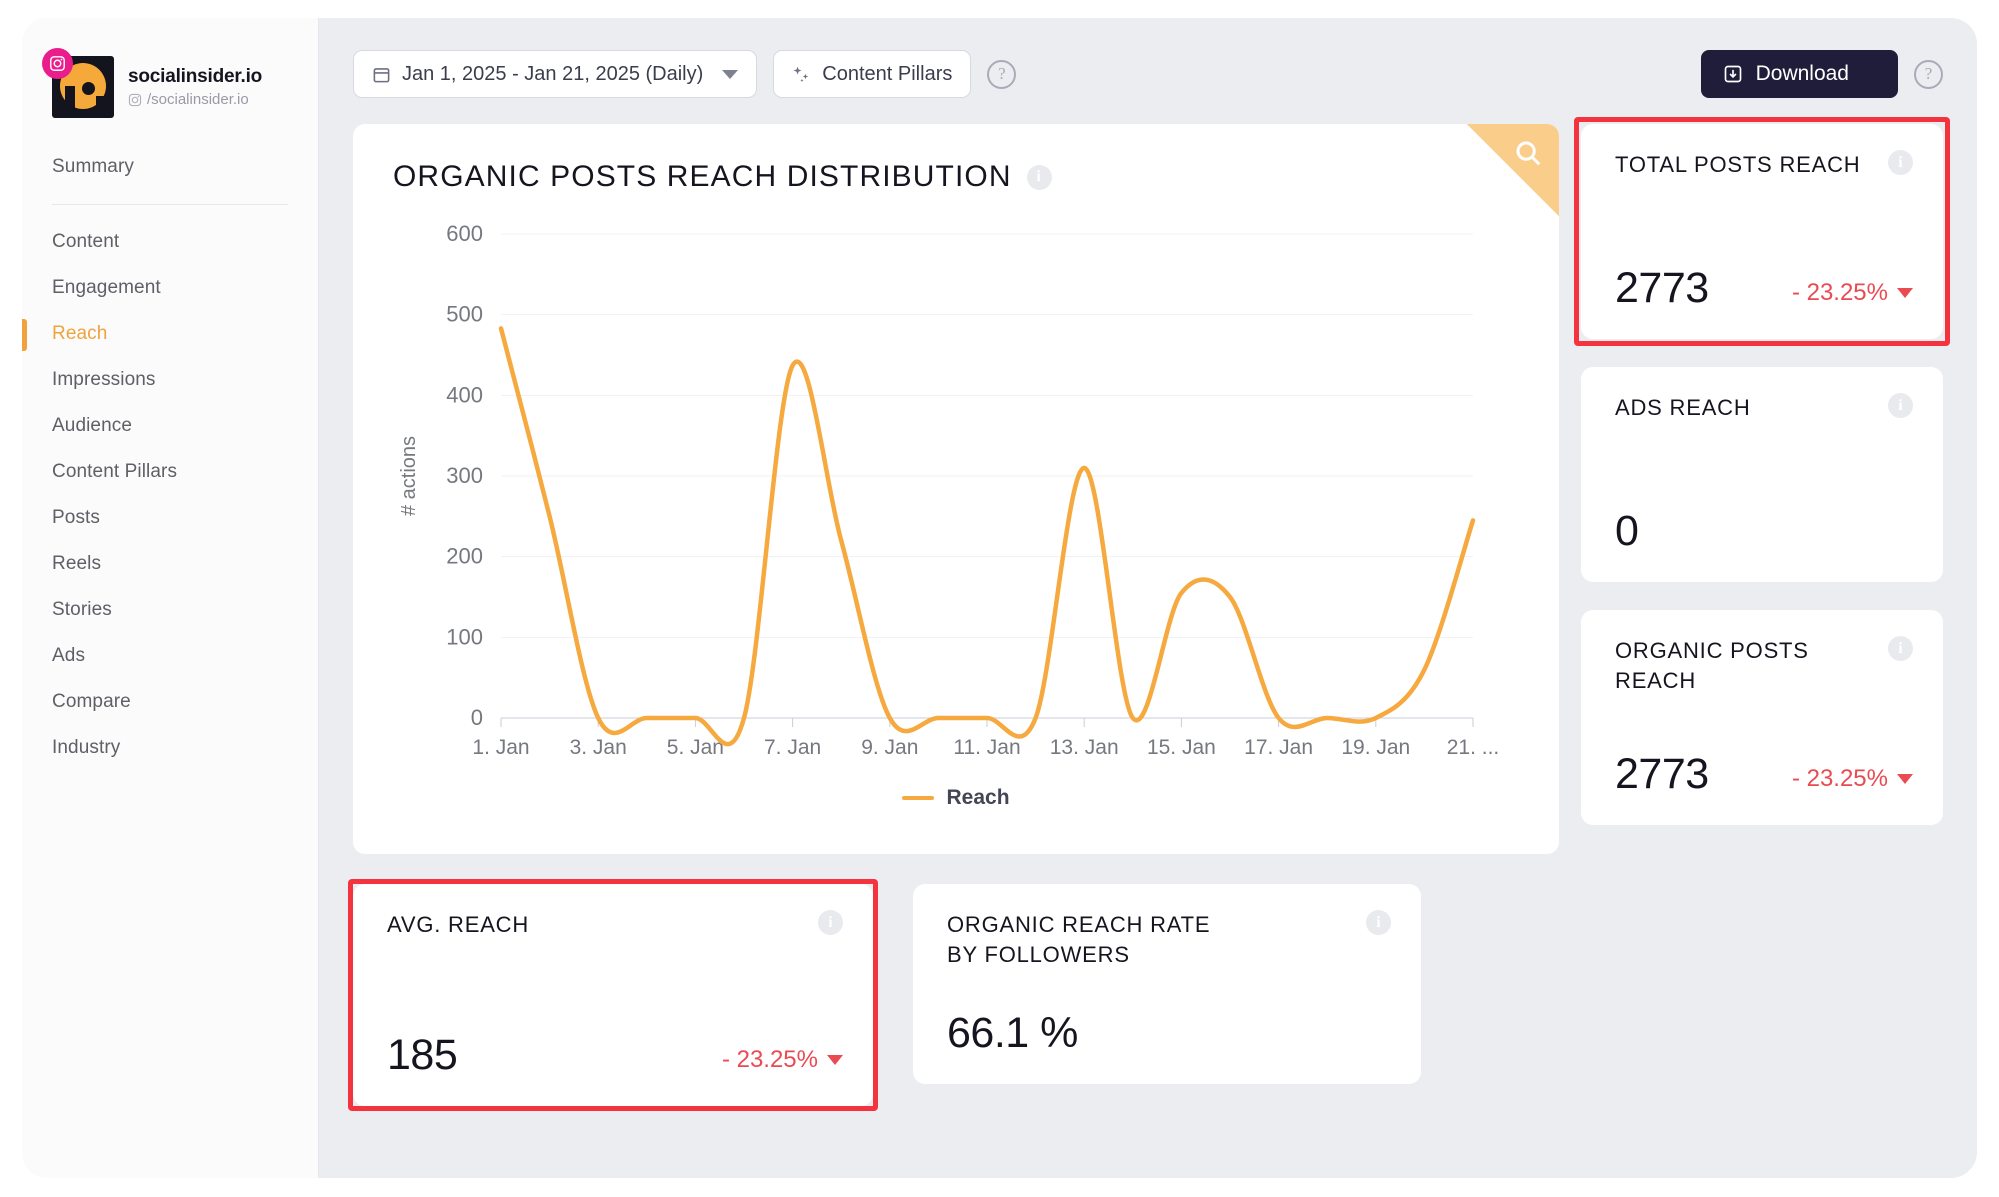 The image size is (1999, 1197). What do you see at coordinates (598, 747) in the screenshot?
I see `svg-text: 3. Jan` at bounding box center [598, 747].